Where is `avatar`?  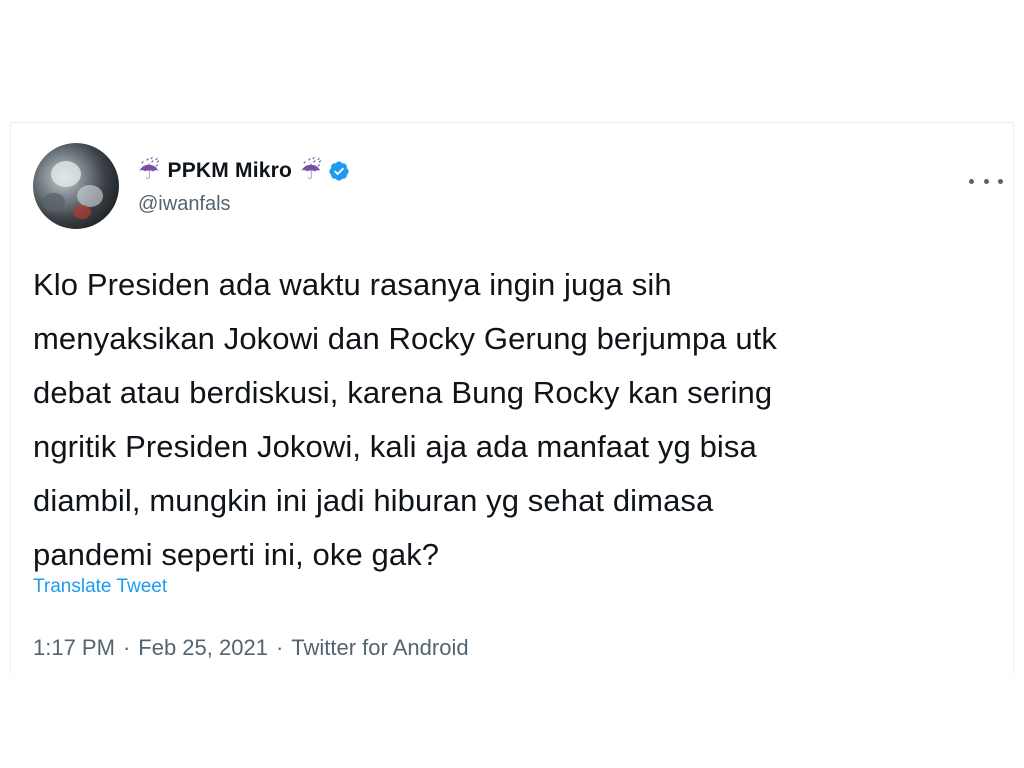
avatar is located at coordinates (76, 186).